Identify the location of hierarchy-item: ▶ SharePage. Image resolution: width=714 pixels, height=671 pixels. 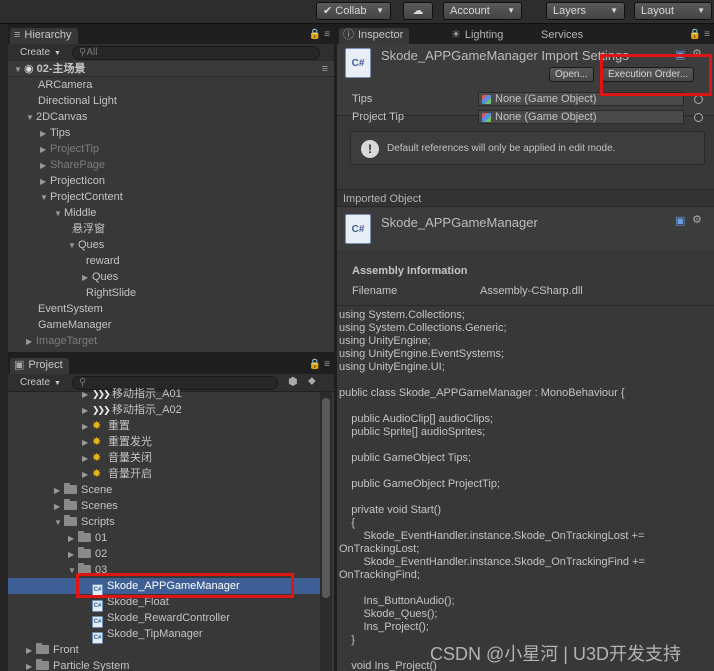
(171, 165).